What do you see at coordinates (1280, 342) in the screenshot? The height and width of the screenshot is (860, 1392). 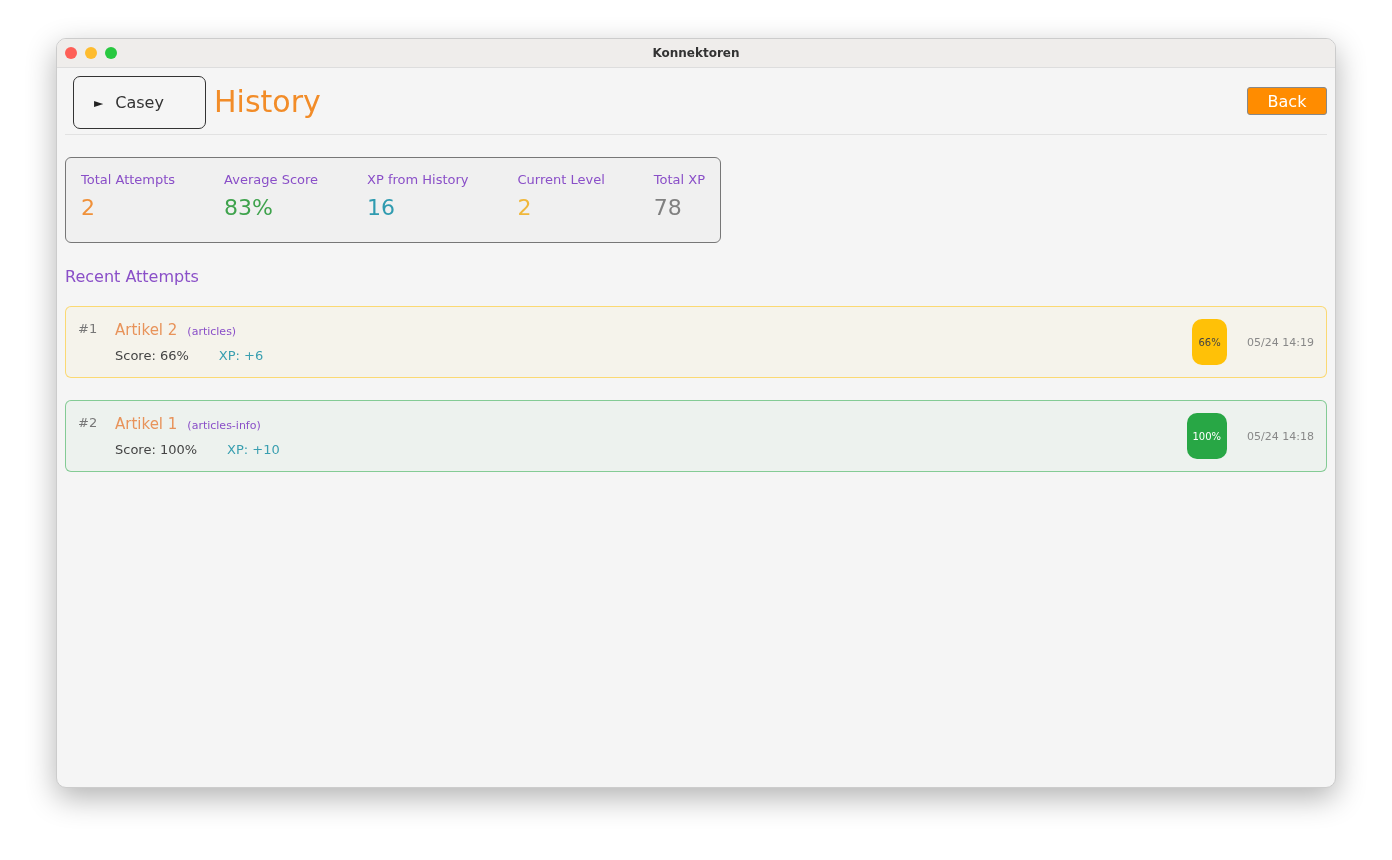 I see `attempt-time: 05/24 14:19` at bounding box center [1280, 342].